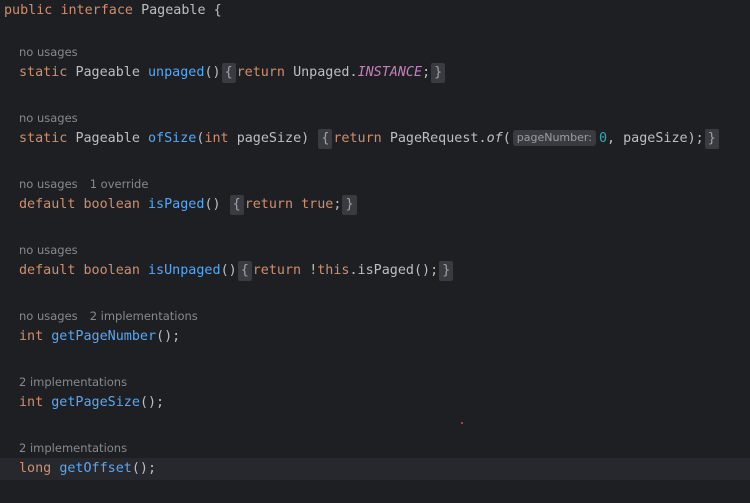  I want to click on call-rest: .isPaged();, so click(394, 270).